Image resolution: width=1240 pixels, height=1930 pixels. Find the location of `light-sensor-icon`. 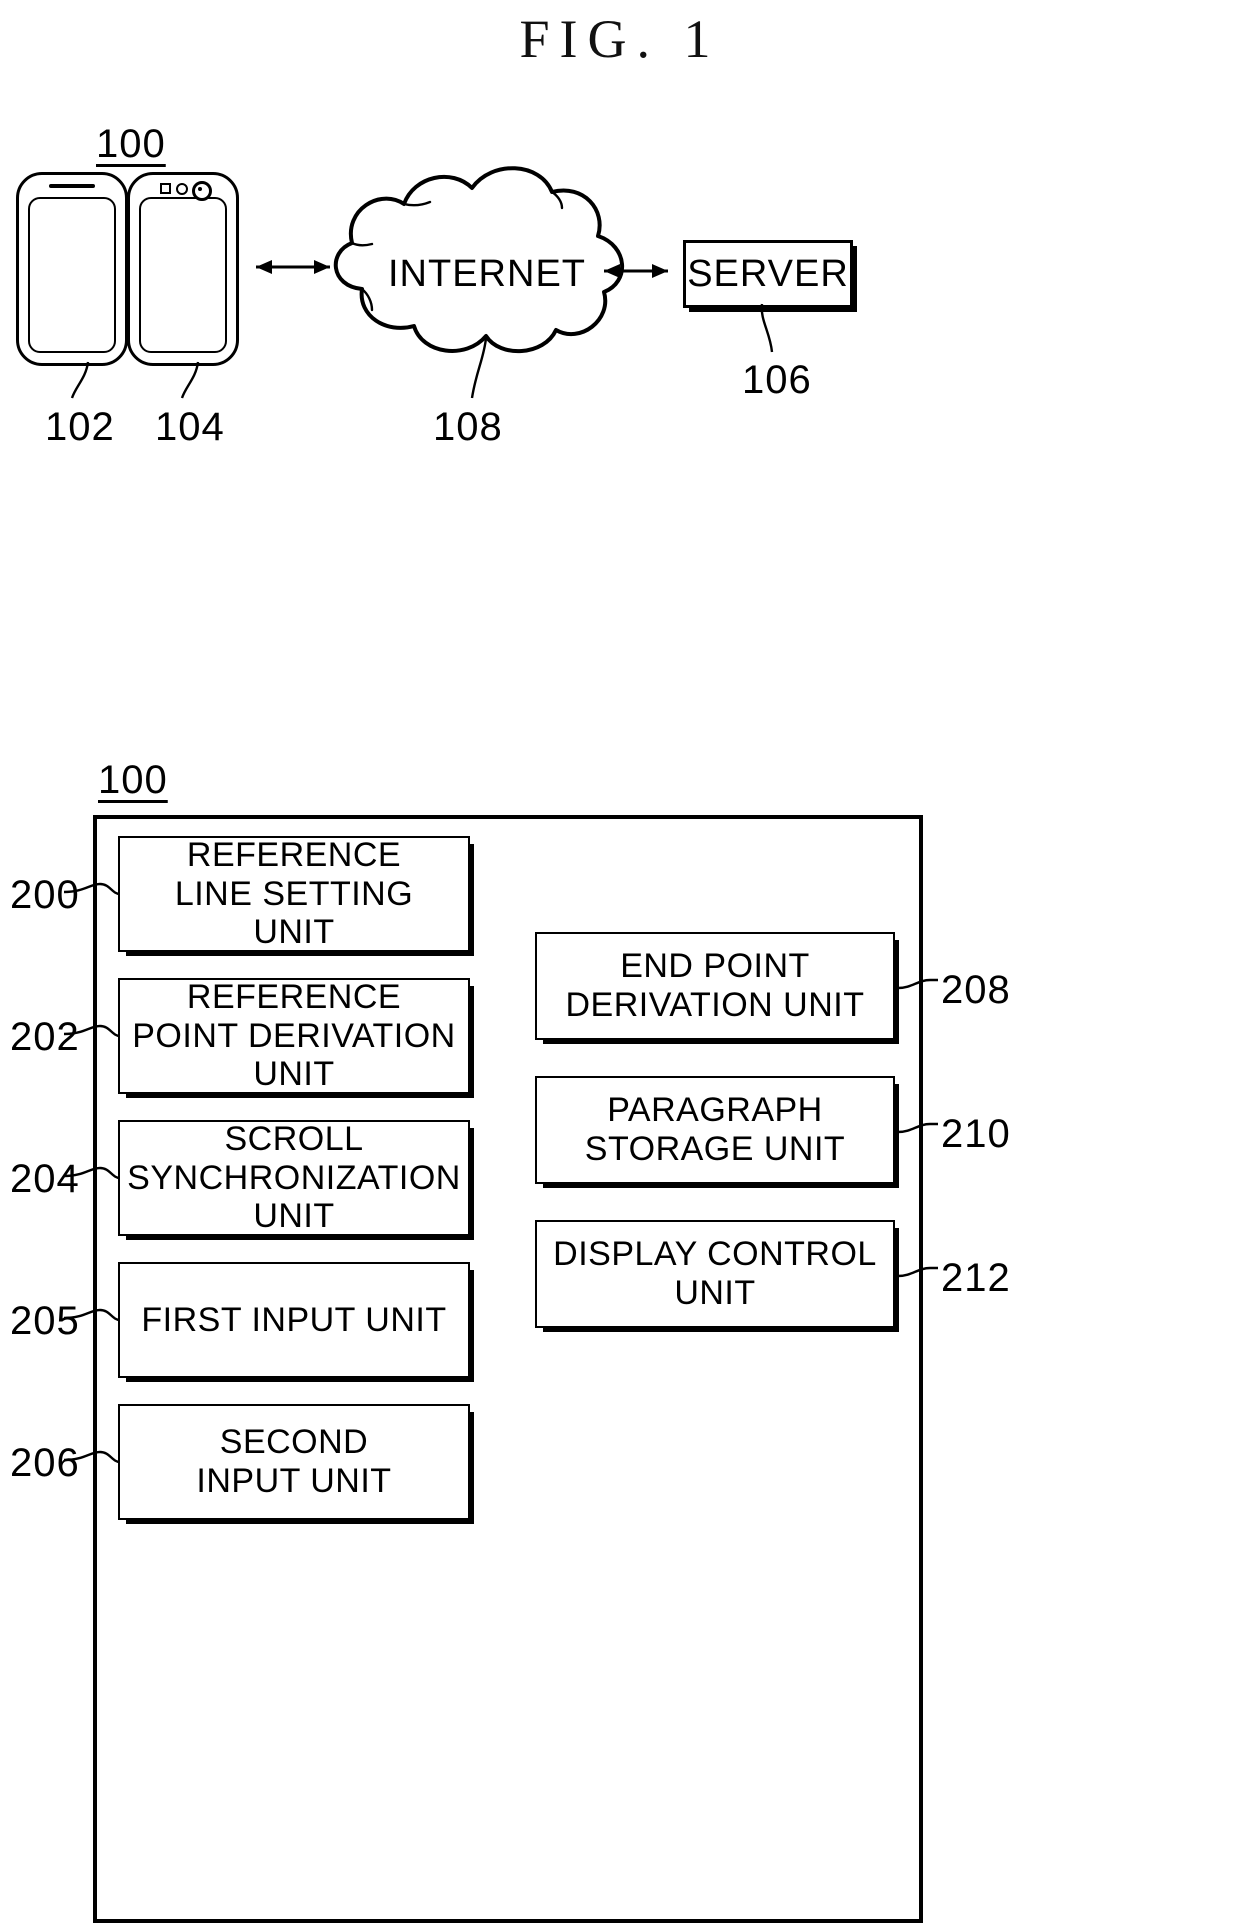

light-sensor-icon is located at coordinates (182, 189).